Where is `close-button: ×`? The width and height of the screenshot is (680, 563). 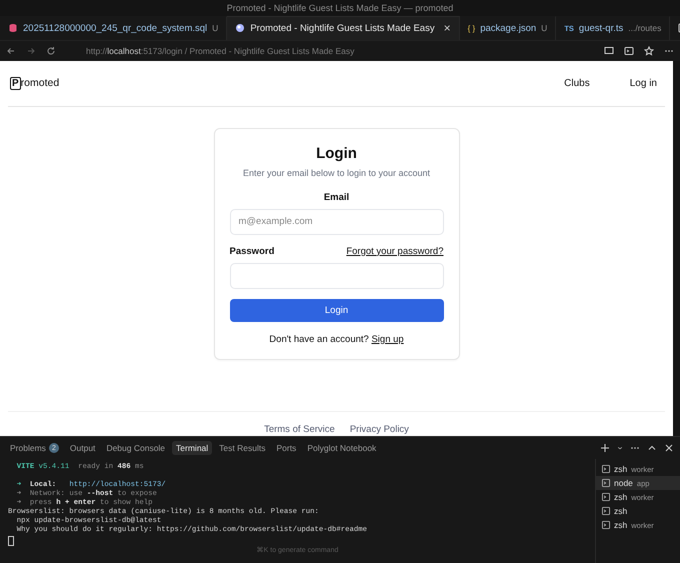 close-button: × is located at coordinates (447, 28).